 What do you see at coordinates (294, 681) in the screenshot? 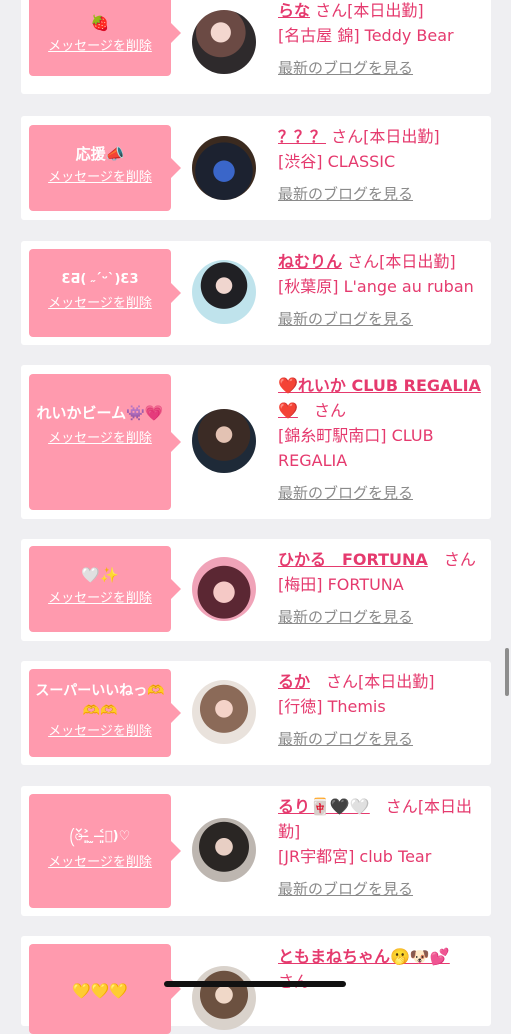
I see `girl-name-link: るか` at bounding box center [294, 681].